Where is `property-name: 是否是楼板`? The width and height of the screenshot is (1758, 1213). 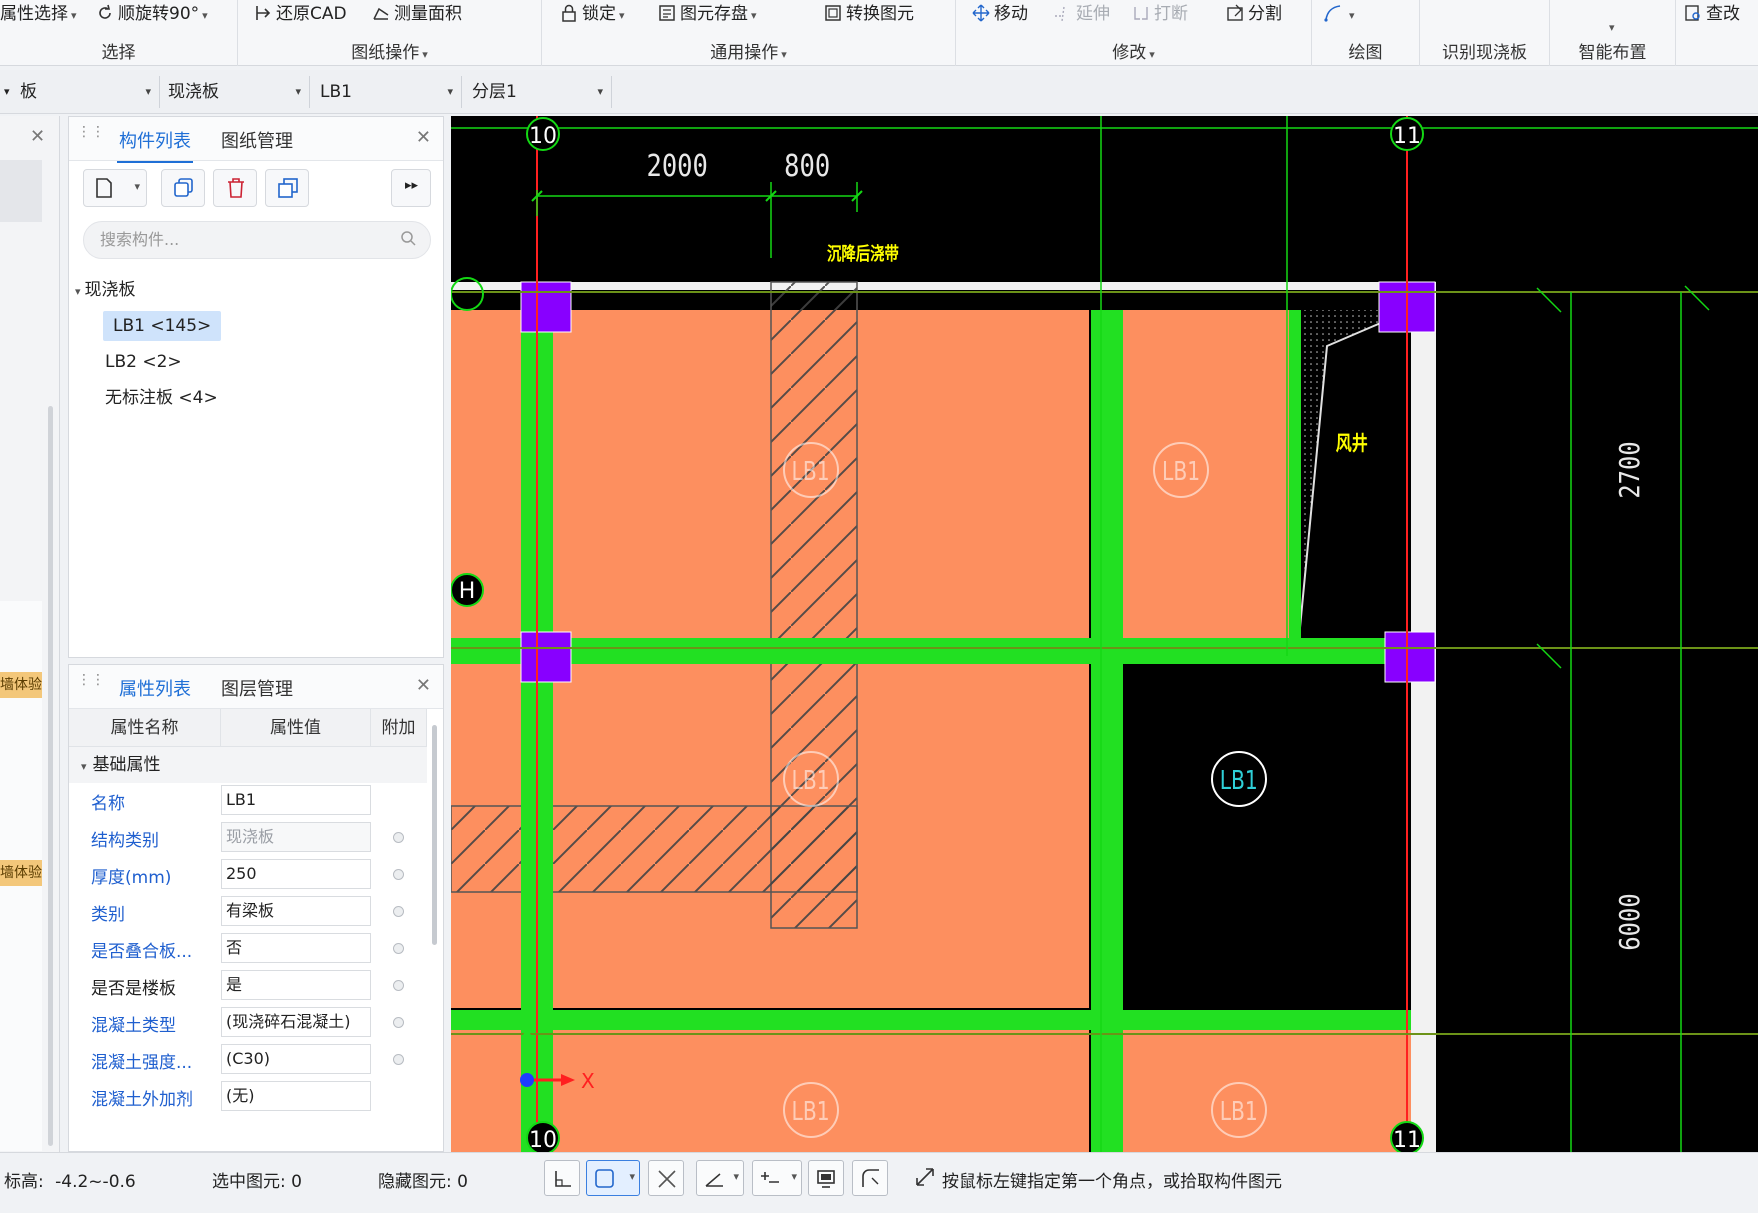
property-name: 是否是楼板 is located at coordinates (133, 989).